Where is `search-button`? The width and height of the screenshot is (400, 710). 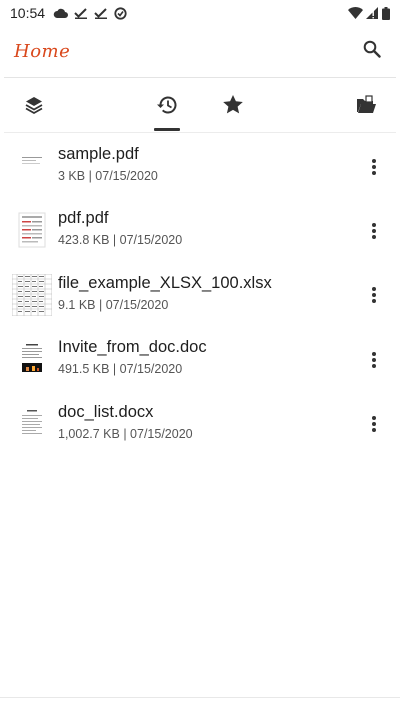
search-button is located at coordinates (372, 51).